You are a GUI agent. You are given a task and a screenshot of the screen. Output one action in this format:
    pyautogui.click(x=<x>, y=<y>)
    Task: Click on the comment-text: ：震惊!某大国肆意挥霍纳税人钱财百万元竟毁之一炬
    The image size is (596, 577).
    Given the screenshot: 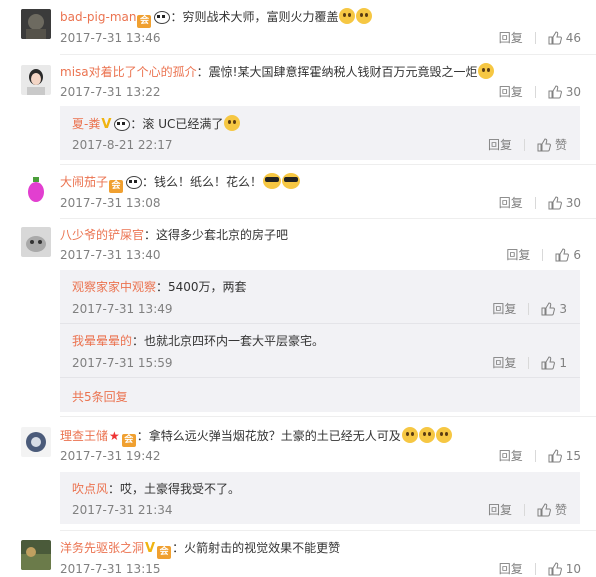 What is the action you would take?
    pyautogui.click(x=337, y=72)
    